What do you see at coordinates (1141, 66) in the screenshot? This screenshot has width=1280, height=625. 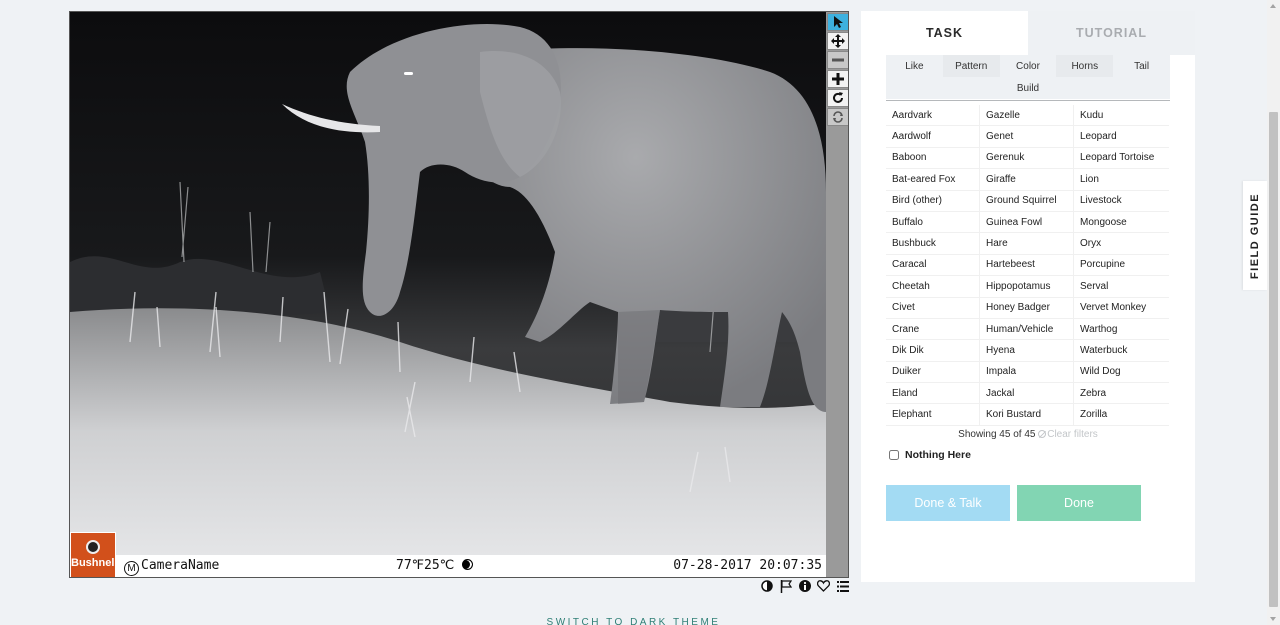 I see `filter-tail: Tail` at bounding box center [1141, 66].